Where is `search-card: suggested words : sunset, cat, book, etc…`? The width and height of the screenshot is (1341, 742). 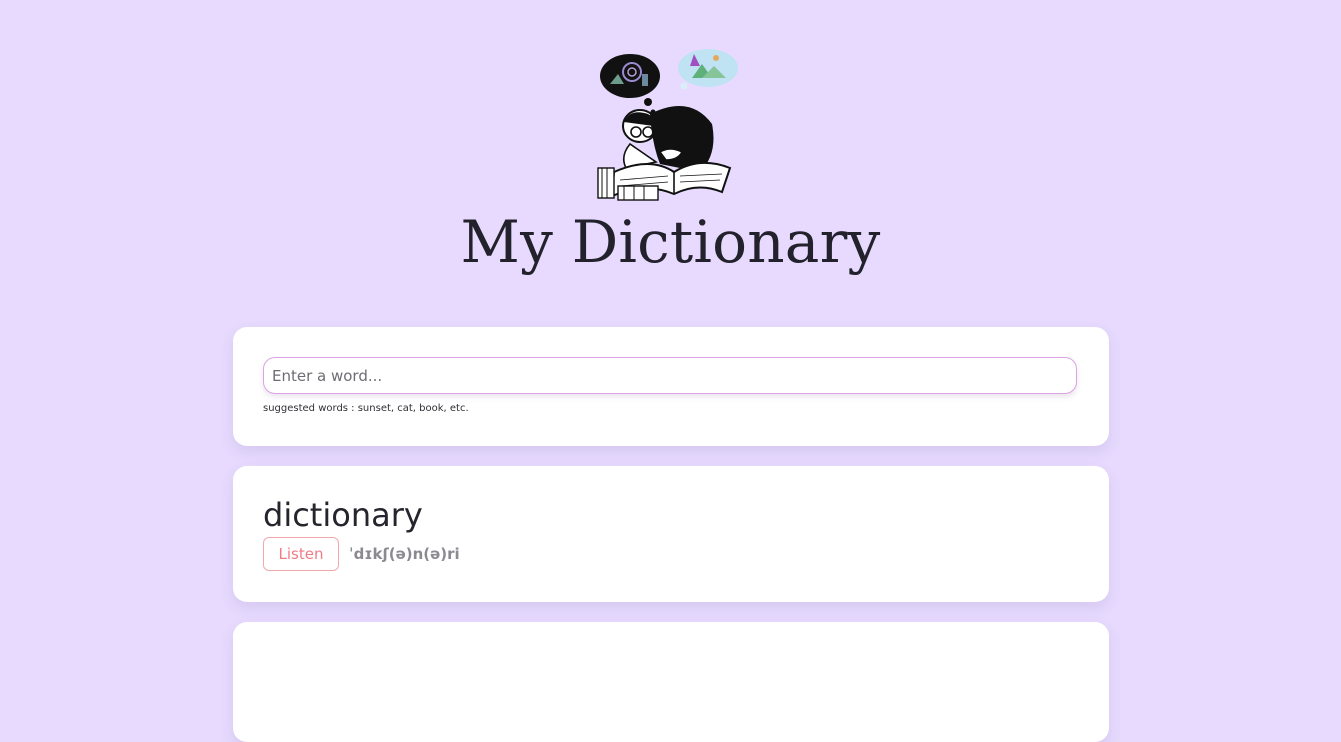 search-card: suggested words : sunset, cat, book, etc… is located at coordinates (671, 386).